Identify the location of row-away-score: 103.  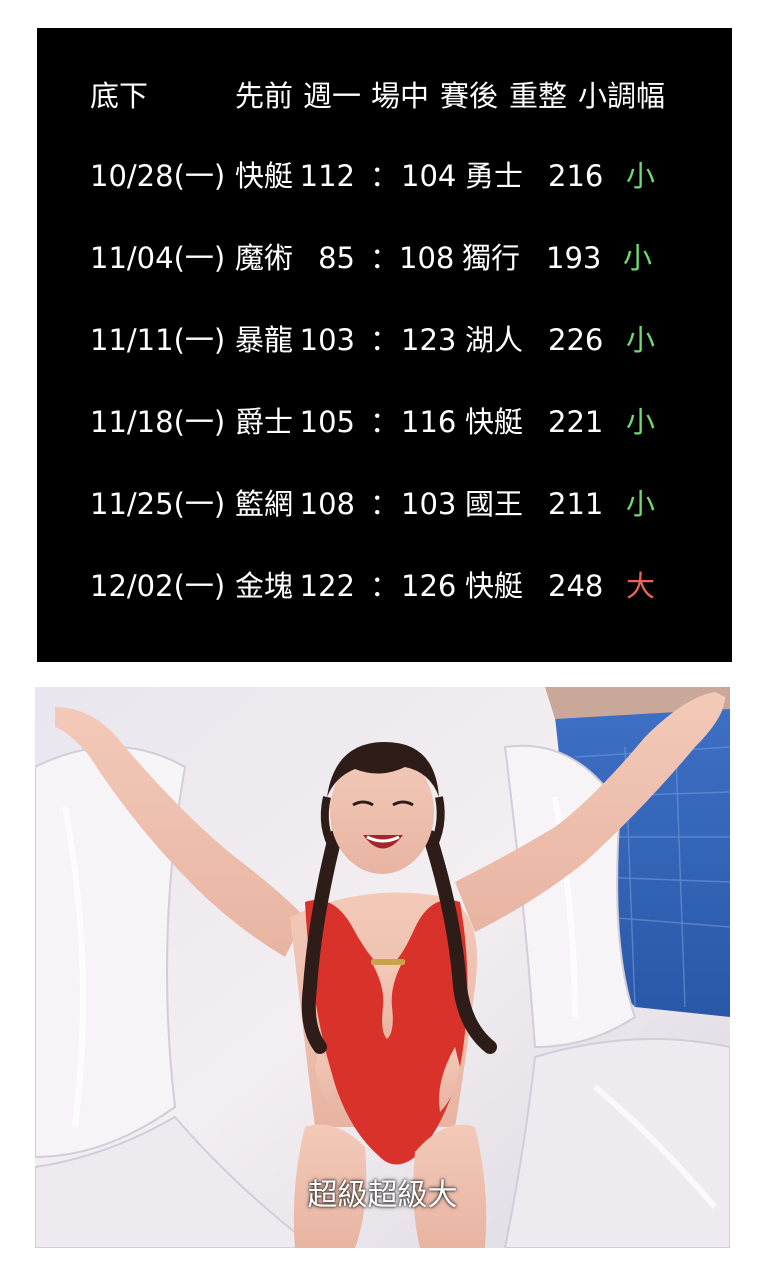
(429, 504).